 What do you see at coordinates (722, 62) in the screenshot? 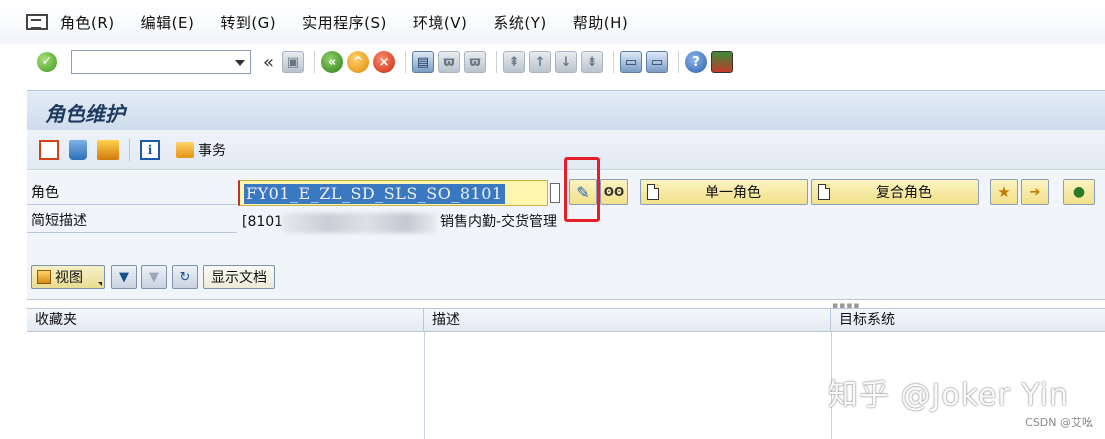
I see `layout-menu-icon` at bounding box center [722, 62].